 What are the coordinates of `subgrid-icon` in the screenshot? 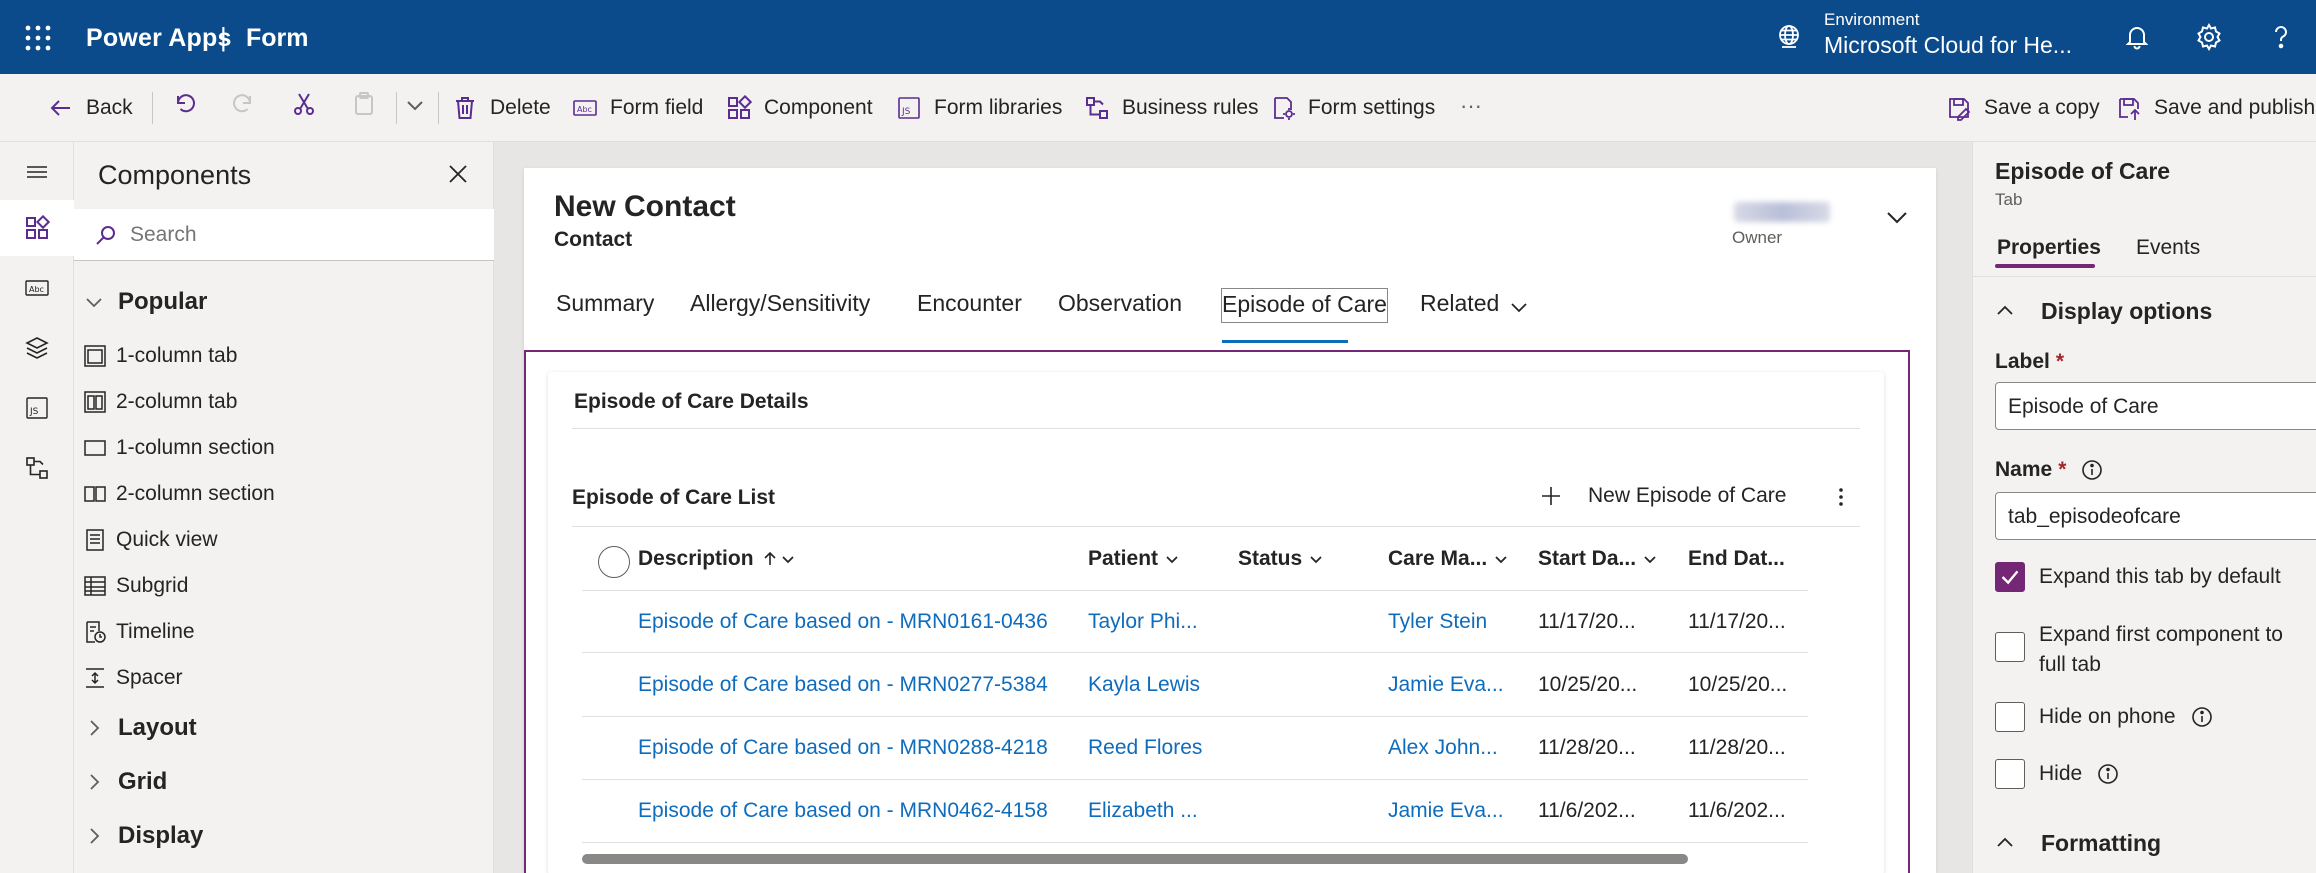 It's located at (95, 586).